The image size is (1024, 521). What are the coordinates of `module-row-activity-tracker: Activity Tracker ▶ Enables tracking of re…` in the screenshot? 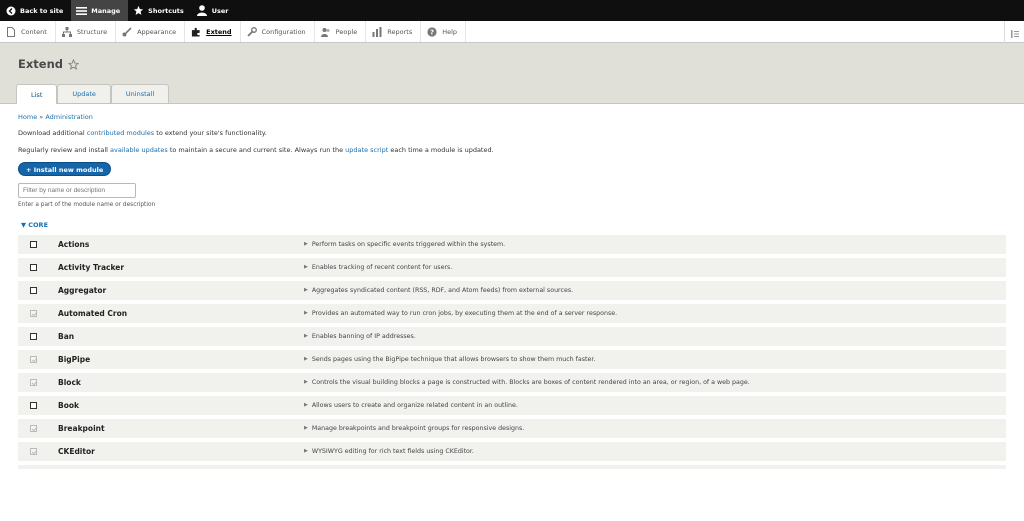 It's located at (512, 269).